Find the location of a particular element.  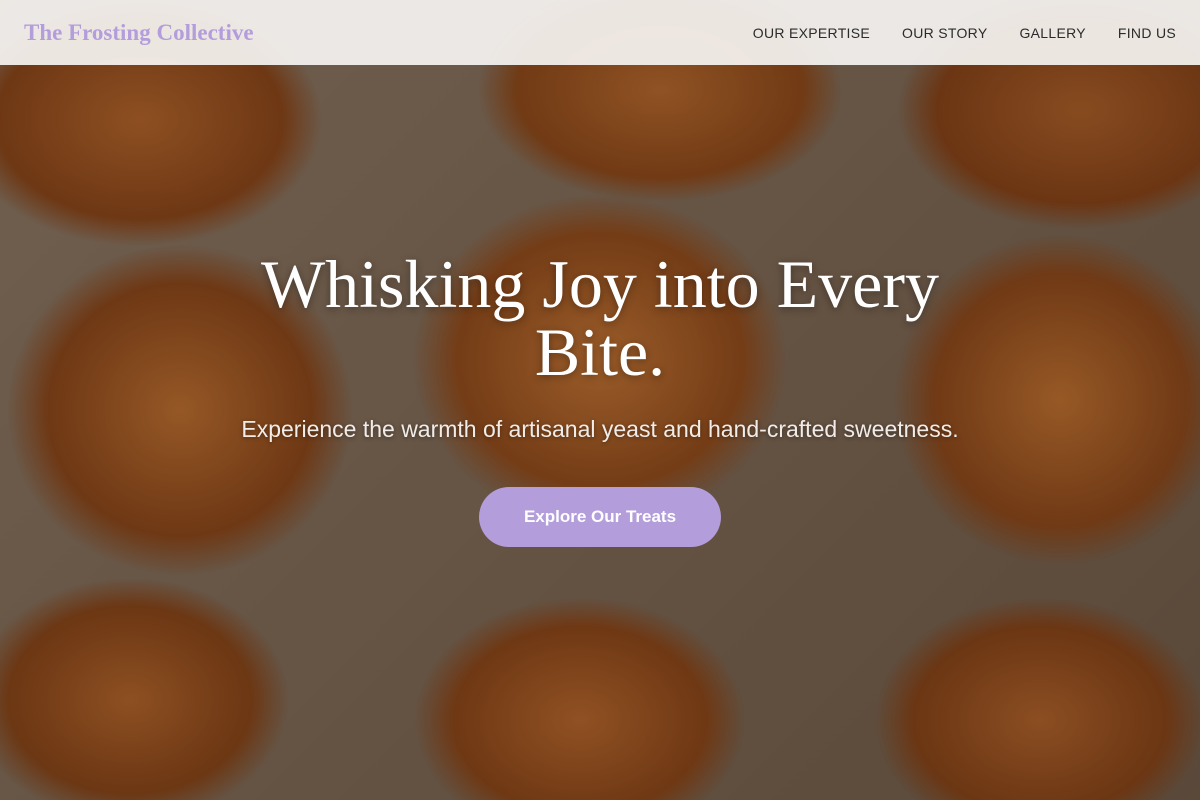

nav-menu: OUR EXPERTISE OUR STORY GALLERY FIND US is located at coordinates (964, 33).